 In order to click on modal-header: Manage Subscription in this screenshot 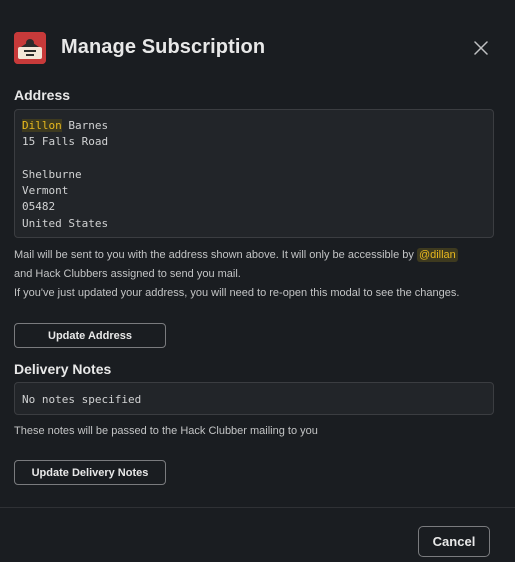, I will do `click(139, 47)`.